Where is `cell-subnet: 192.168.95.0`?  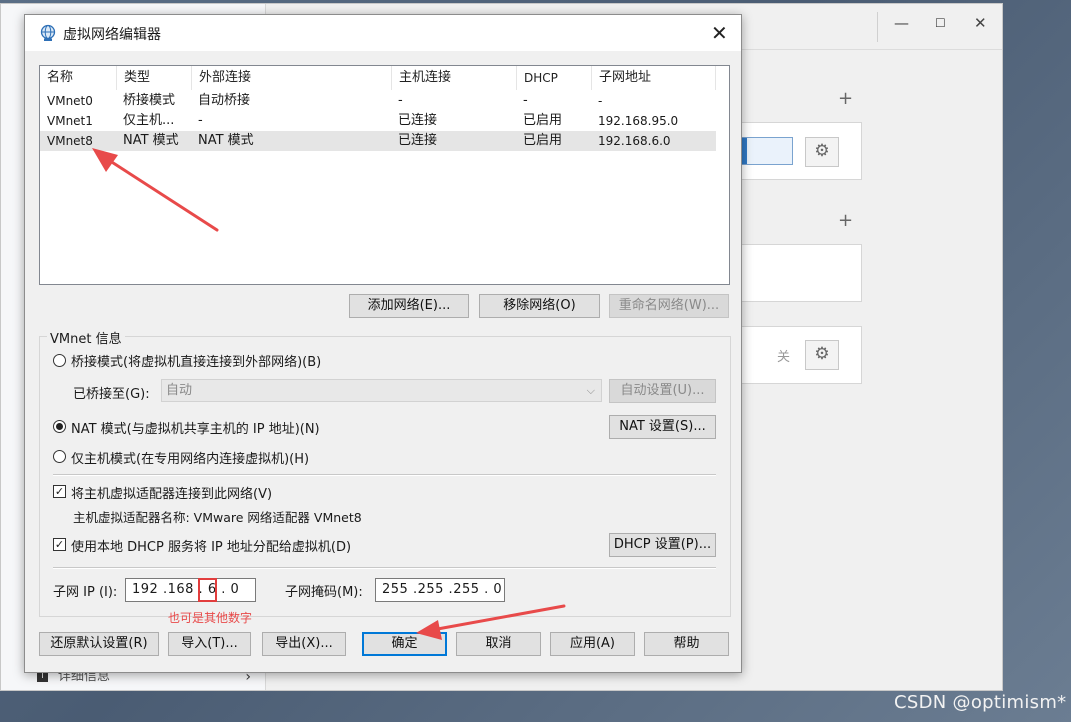 cell-subnet: 192.168.95.0 is located at coordinates (638, 121).